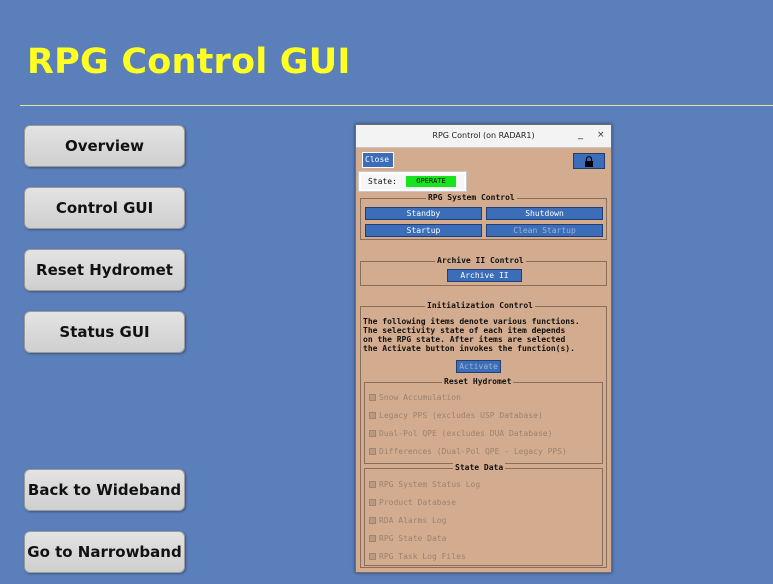 This screenshot has height=584, width=773. I want to click on window-titlebar: RPG Control (on RADAR1) _ ×, so click(483, 136).